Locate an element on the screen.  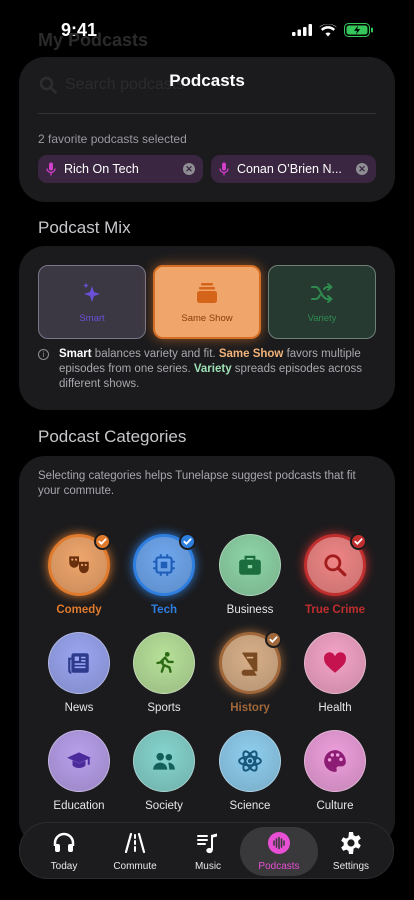
mix-option-label: Variety is located at coordinates (322, 318).